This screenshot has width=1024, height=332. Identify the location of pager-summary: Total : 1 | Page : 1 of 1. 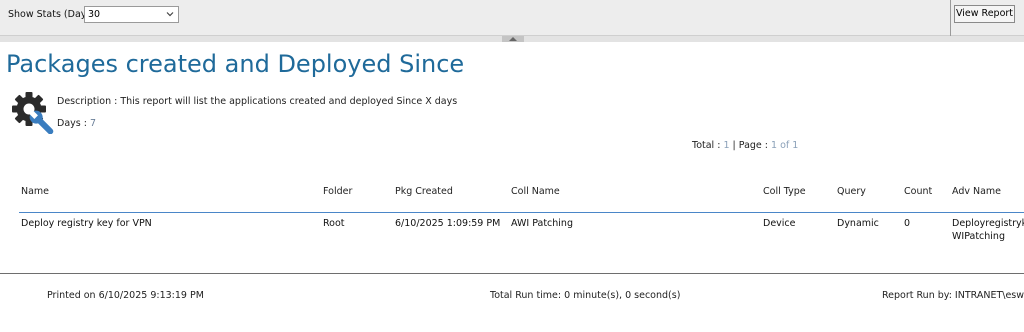
(745, 145).